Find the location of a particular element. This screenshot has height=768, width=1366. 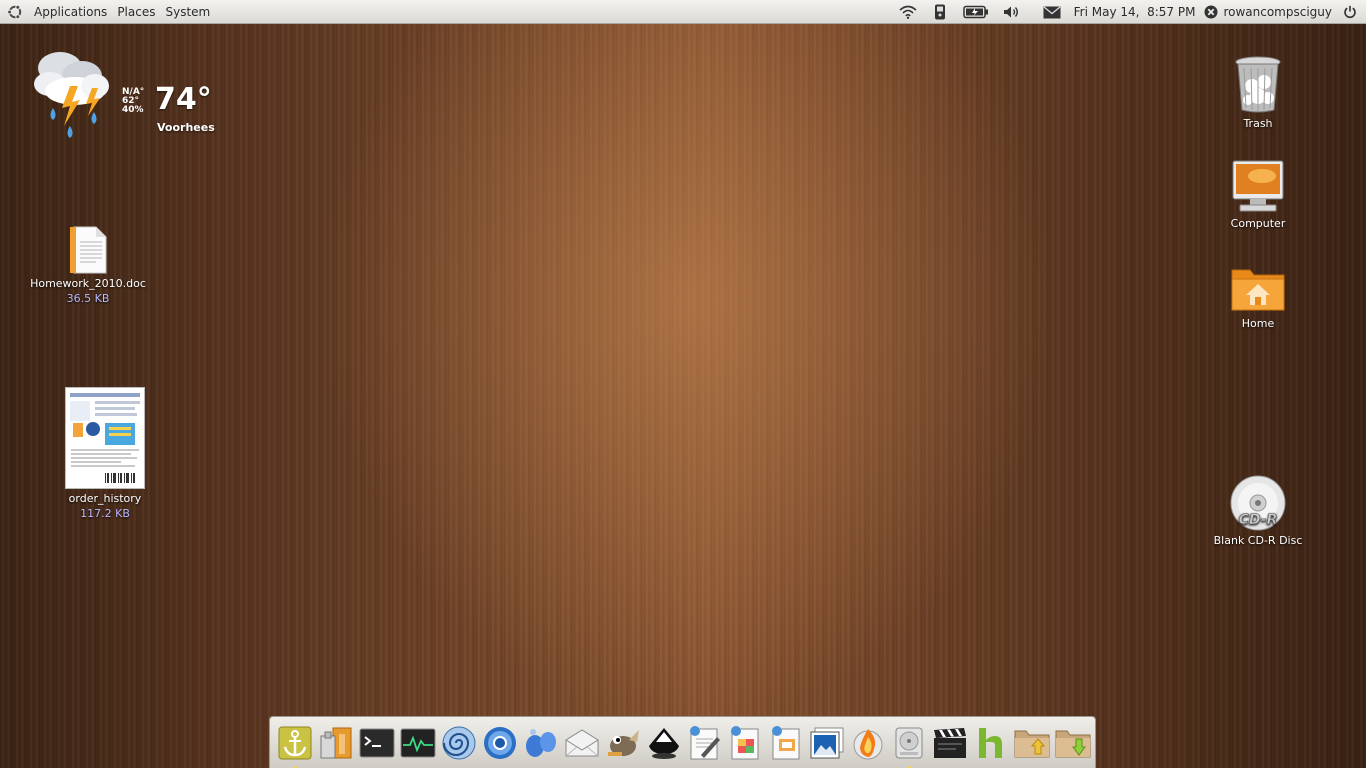

desktop-file-homework: Homework_2010.doc 36.5 KB is located at coordinates (88, 265).